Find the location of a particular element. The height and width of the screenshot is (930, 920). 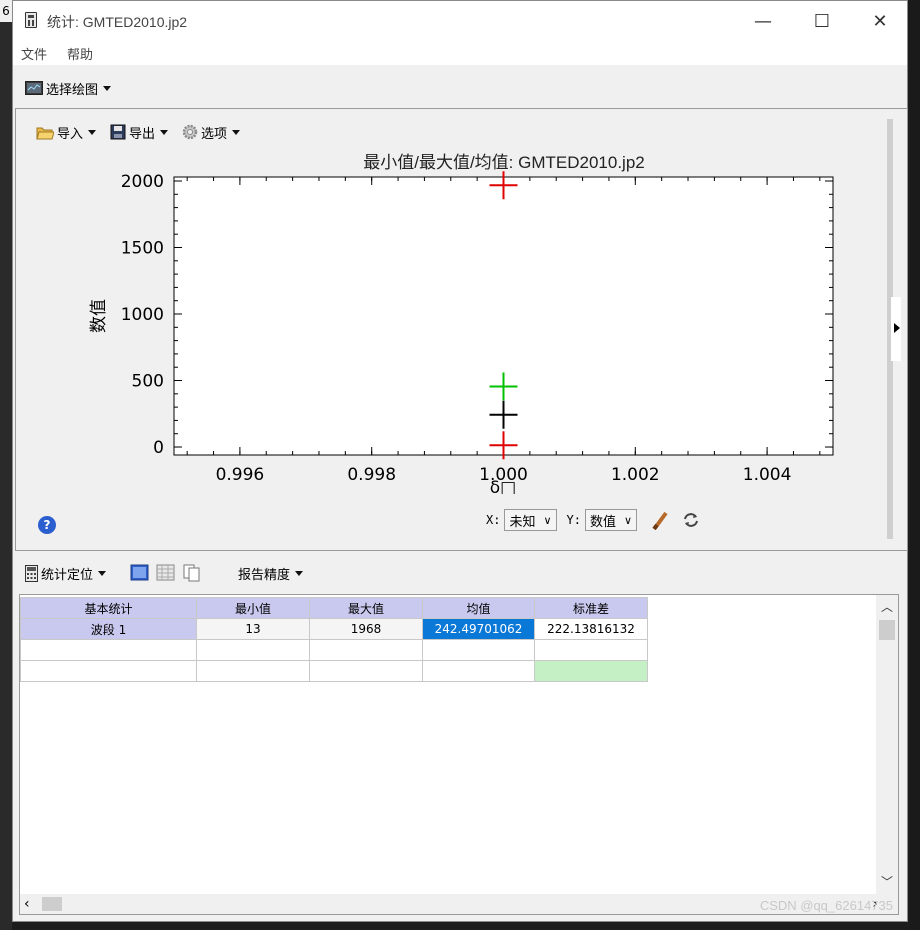

column-header-mean: 均值 is located at coordinates (478, 608).